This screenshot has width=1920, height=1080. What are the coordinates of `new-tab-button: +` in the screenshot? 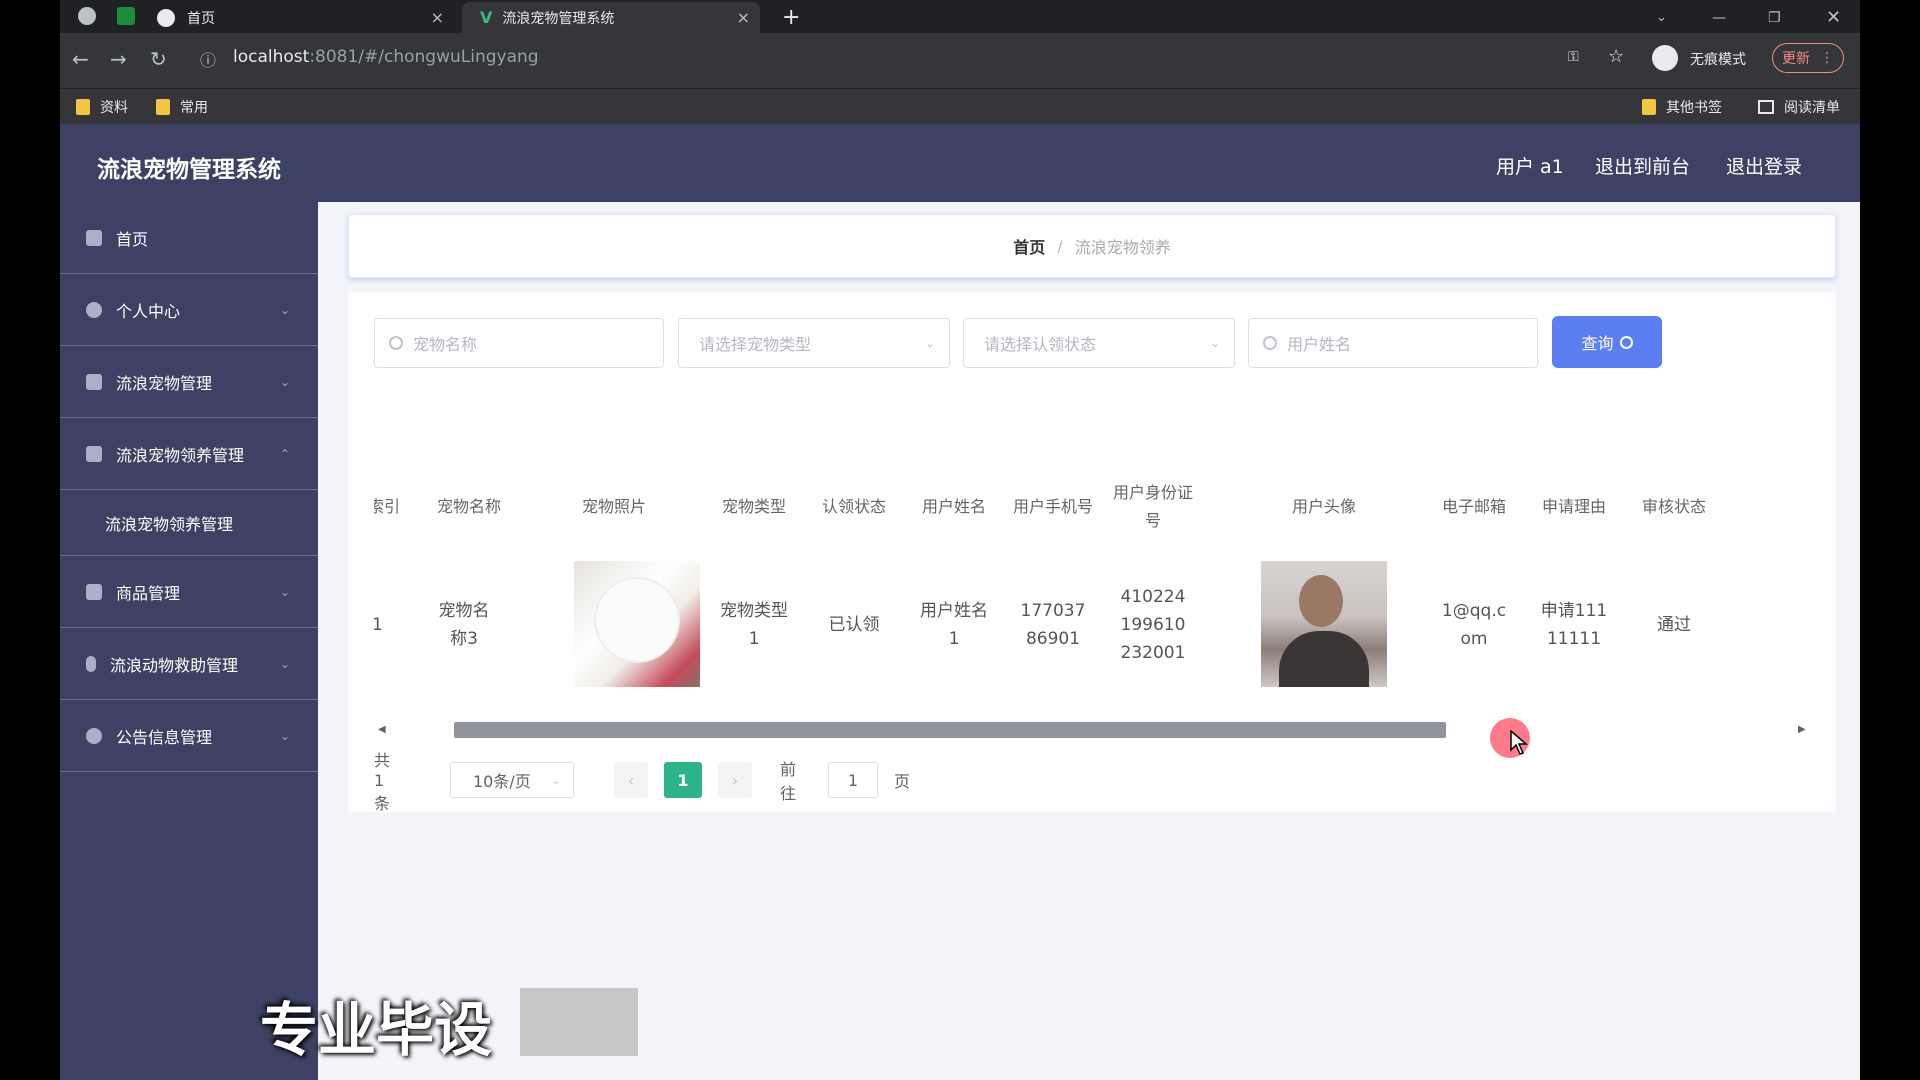 It's located at (791, 17).